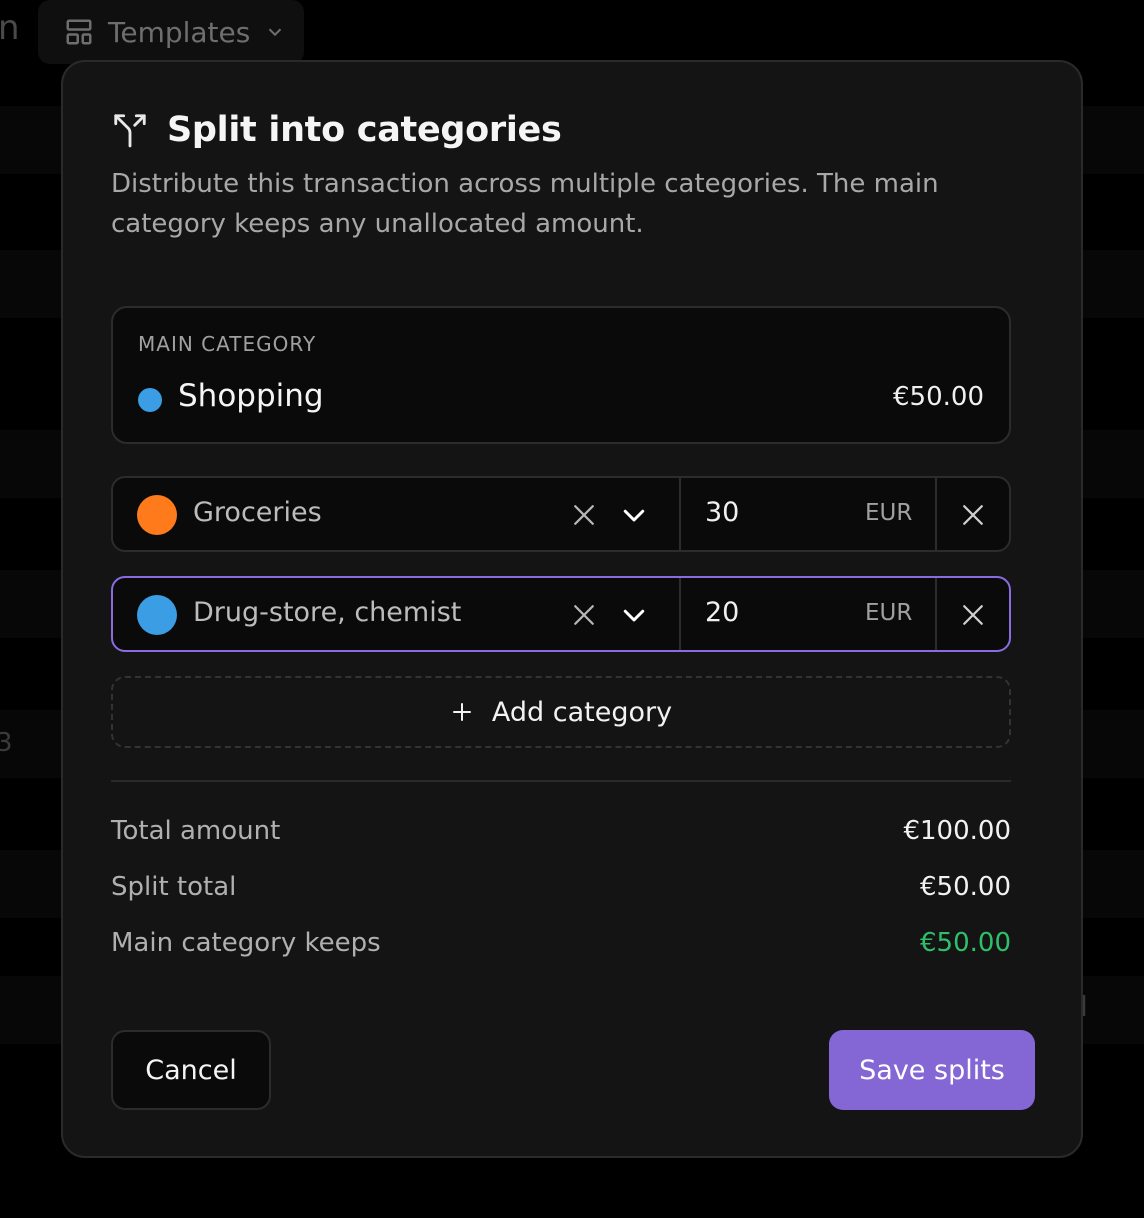 Image resolution: width=1144 pixels, height=1218 pixels. Describe the element at coordinates (179, 32) in the screenshot. I see `templates-button-label: Templates` at that location.